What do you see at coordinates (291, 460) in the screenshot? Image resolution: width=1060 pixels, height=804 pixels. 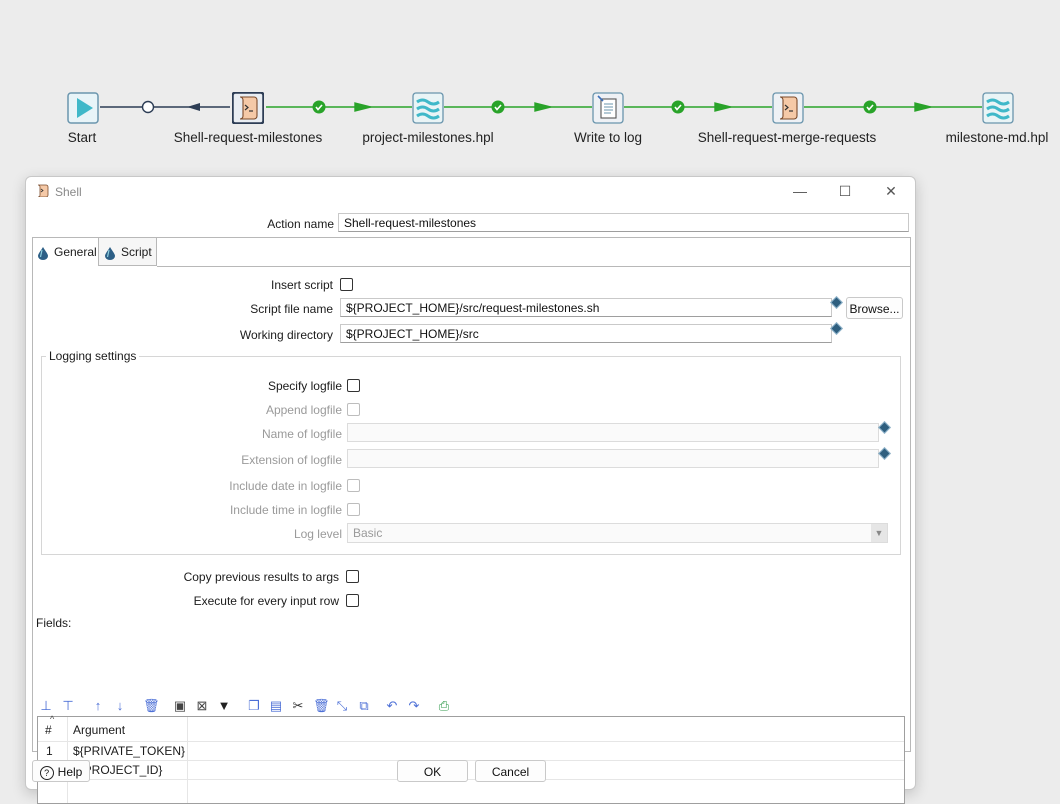 I see `extension-of-logfile-label: Extension of logfile` at bounding box center [291, 460].